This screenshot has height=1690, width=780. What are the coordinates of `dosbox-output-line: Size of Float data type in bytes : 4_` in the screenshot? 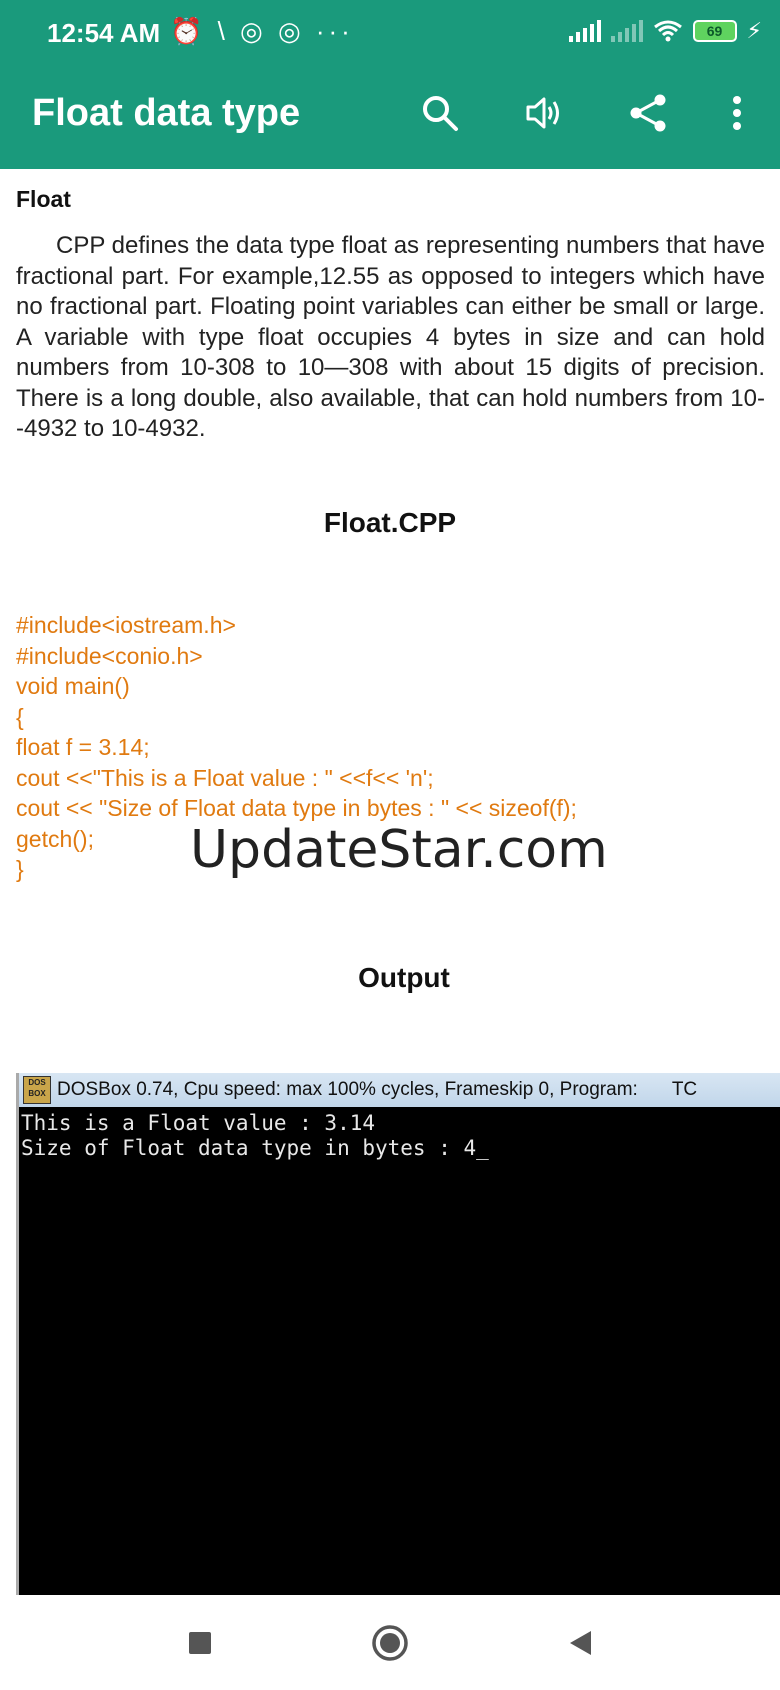 It's located at (255, 1148).